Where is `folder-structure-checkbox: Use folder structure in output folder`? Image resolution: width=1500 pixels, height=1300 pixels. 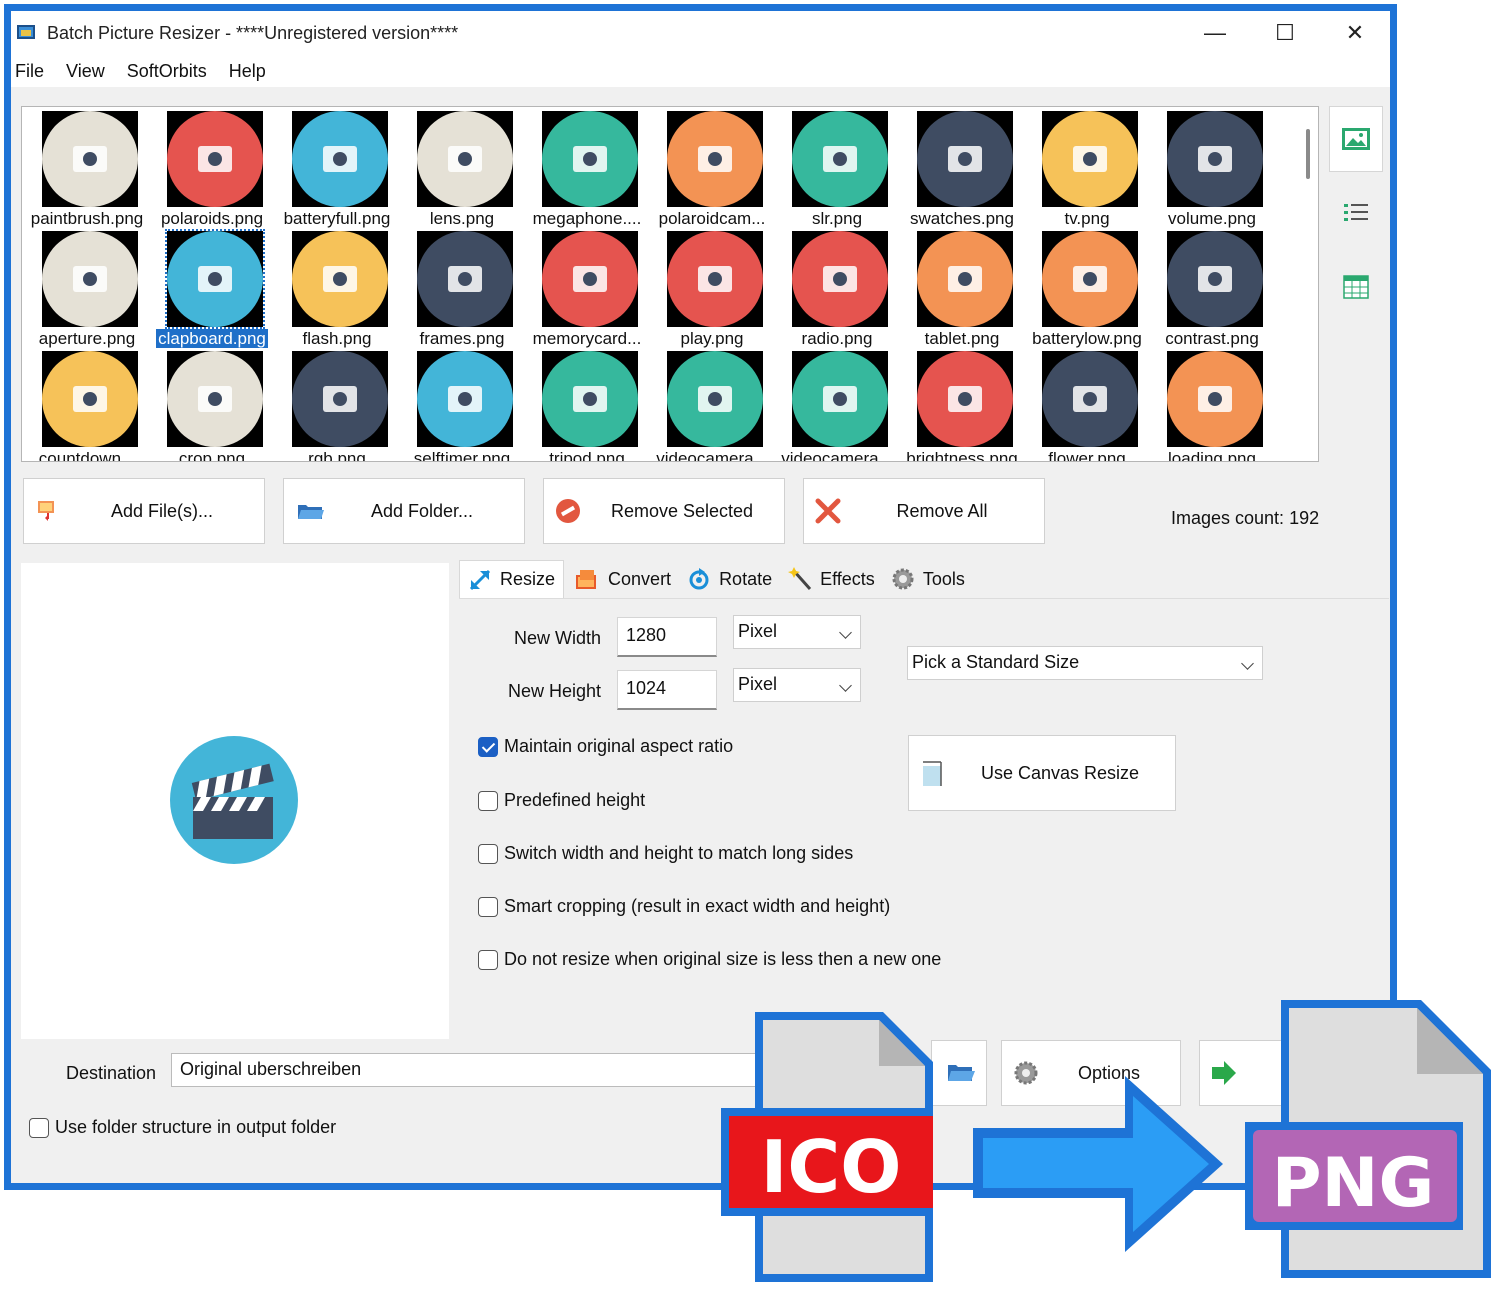 folder-structure-checkbox: Use folder structure in output folder is located at coordinates (182, 1127).